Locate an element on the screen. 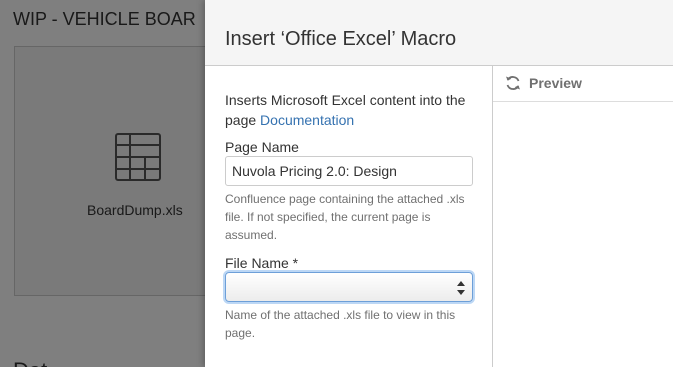  select-arrows-icon is located at coordinates (461, 288).